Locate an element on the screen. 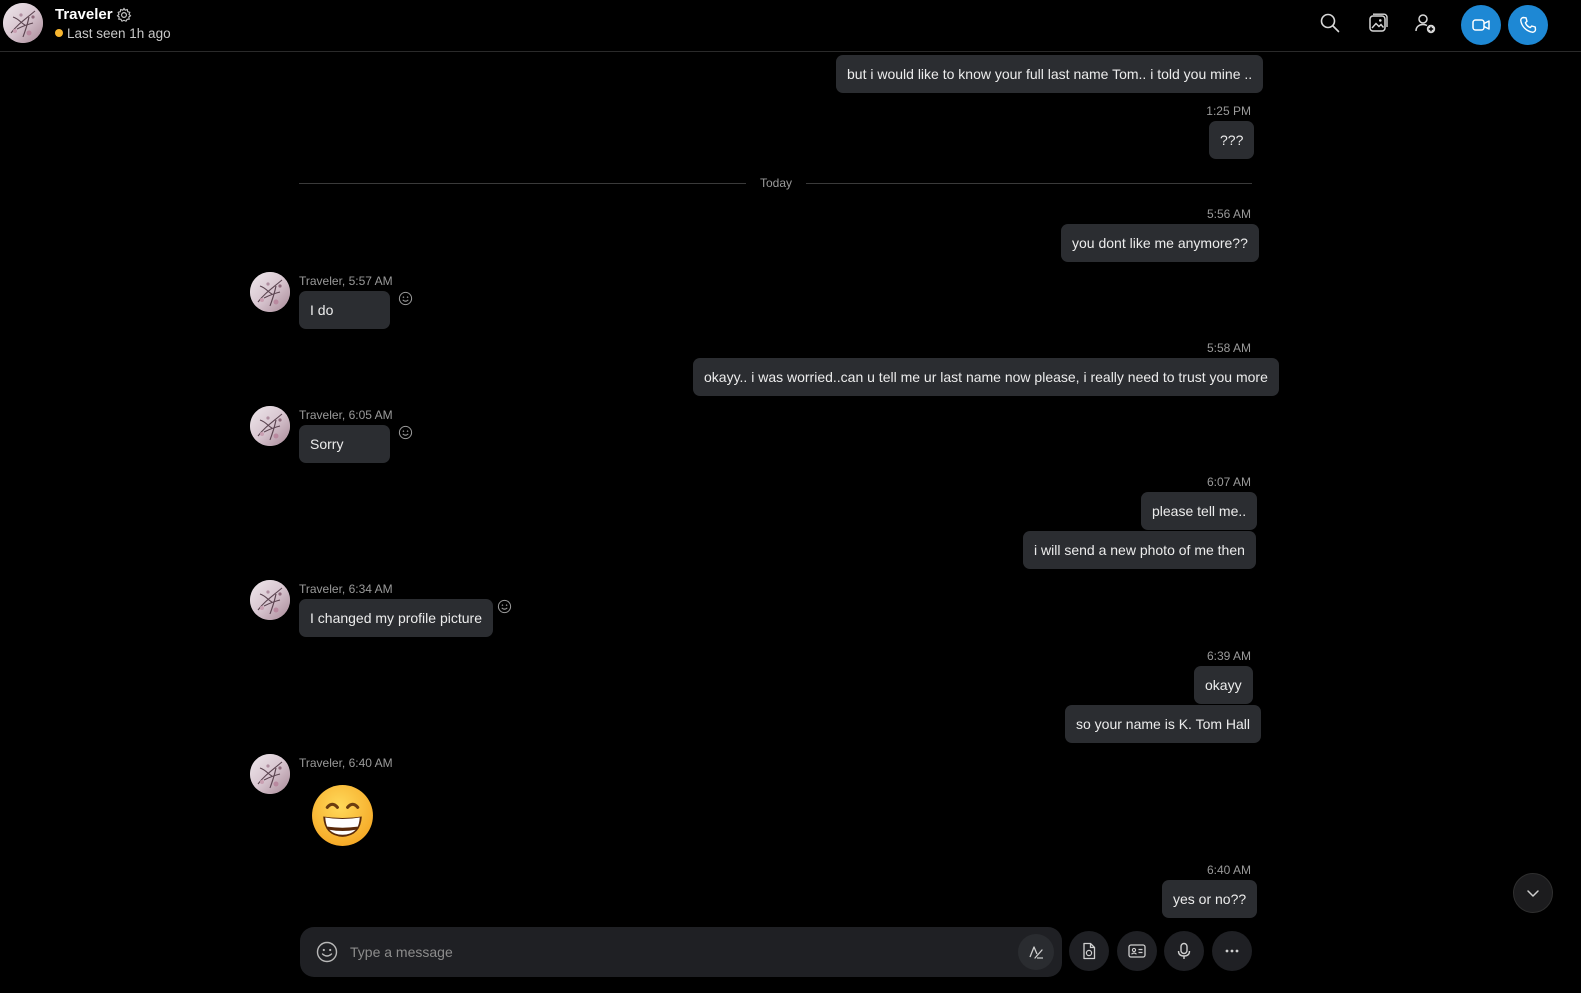 Image resolution: width=1581 pixels, height=993 pixels. message-timestamp: 5:56 AM is located at coordinates (1228, 214).